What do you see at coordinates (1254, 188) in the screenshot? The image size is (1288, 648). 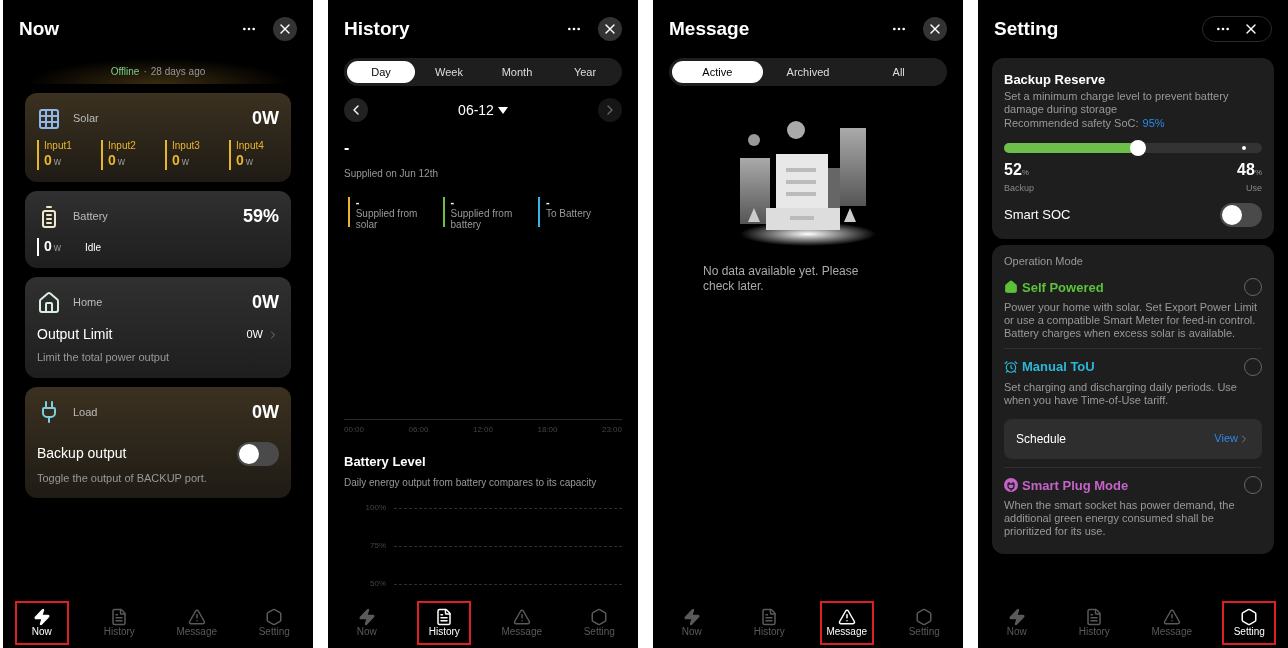 I see `use-label: Use` at bounding box center [1254, 188].